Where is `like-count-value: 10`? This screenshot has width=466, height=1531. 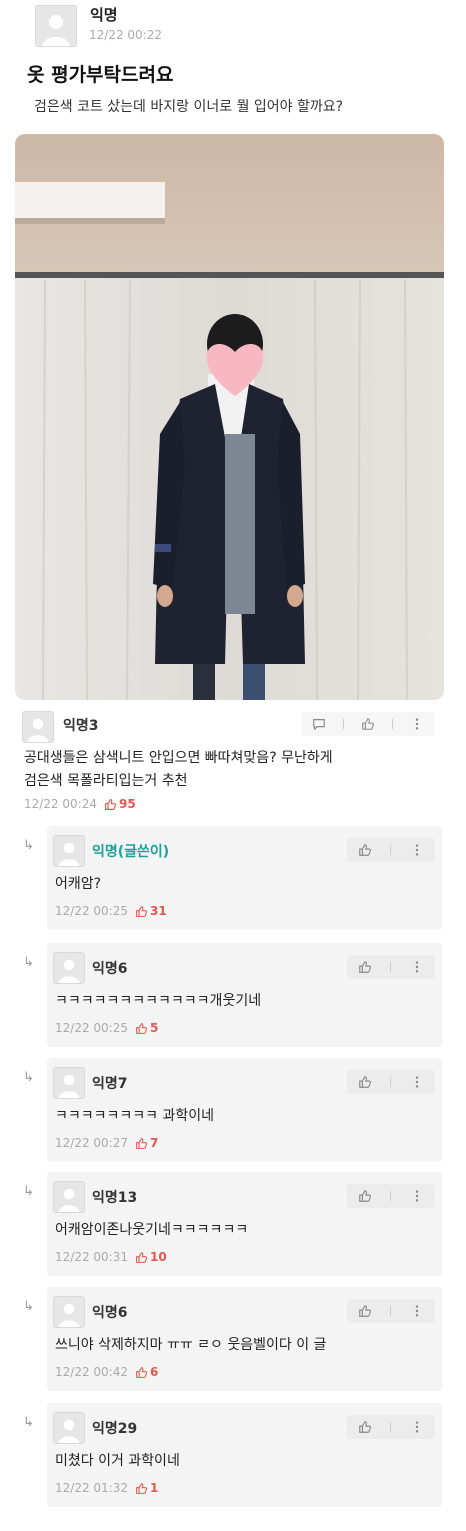
like-count-value: 10 is located at coordinates (158, 1257).